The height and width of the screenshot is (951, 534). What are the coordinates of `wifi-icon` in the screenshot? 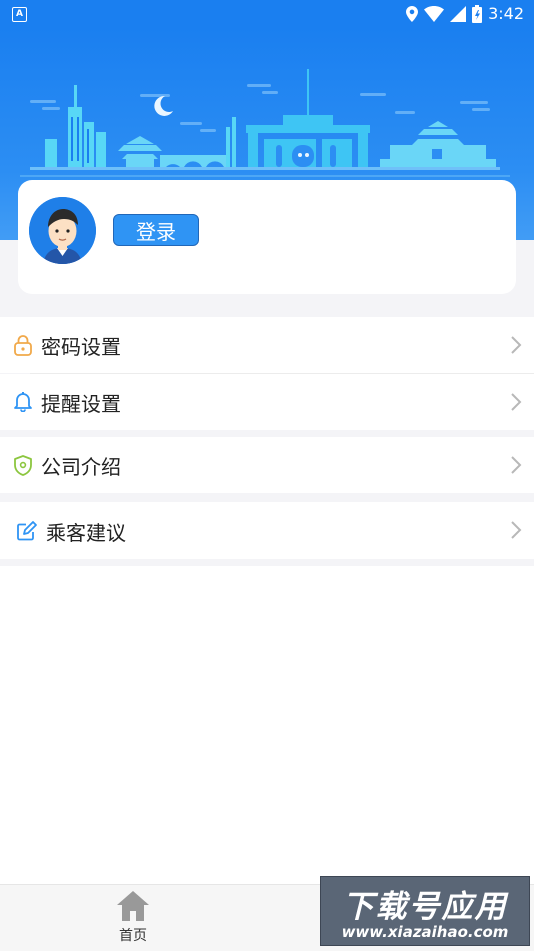 It's located at (434, 13).